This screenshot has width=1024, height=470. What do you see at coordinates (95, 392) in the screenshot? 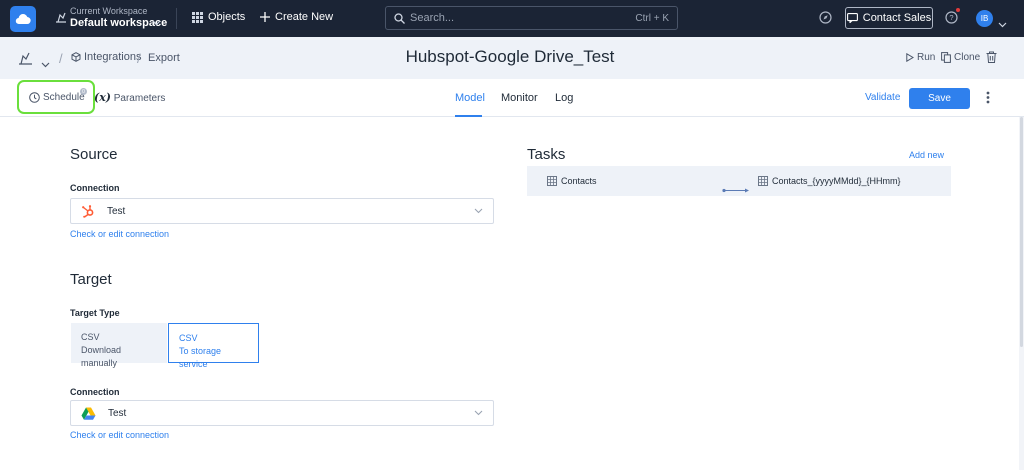
I see `target-connection-label: Connection` at bounding box center [95, 392].